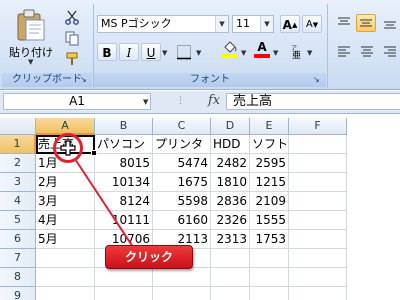  What do you see at coordinates (230, 220) in the screenshot?
I see `cell-d5: 2326` at bounding box center [230, 220].